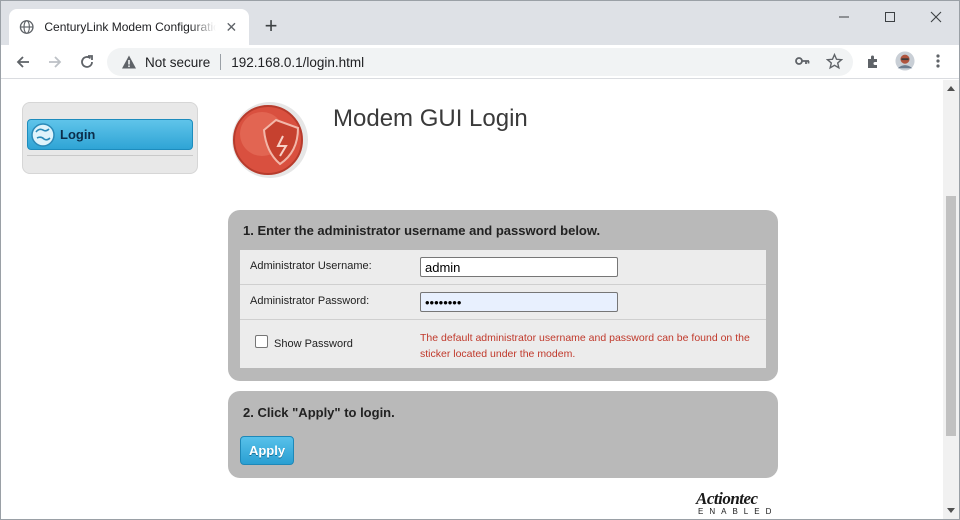 Image resolution: width=960 pixels, height=520 pixels. Describe the element at coordinates (231, 27) in the screenshot. I see `close-icon: ✕` at that location.